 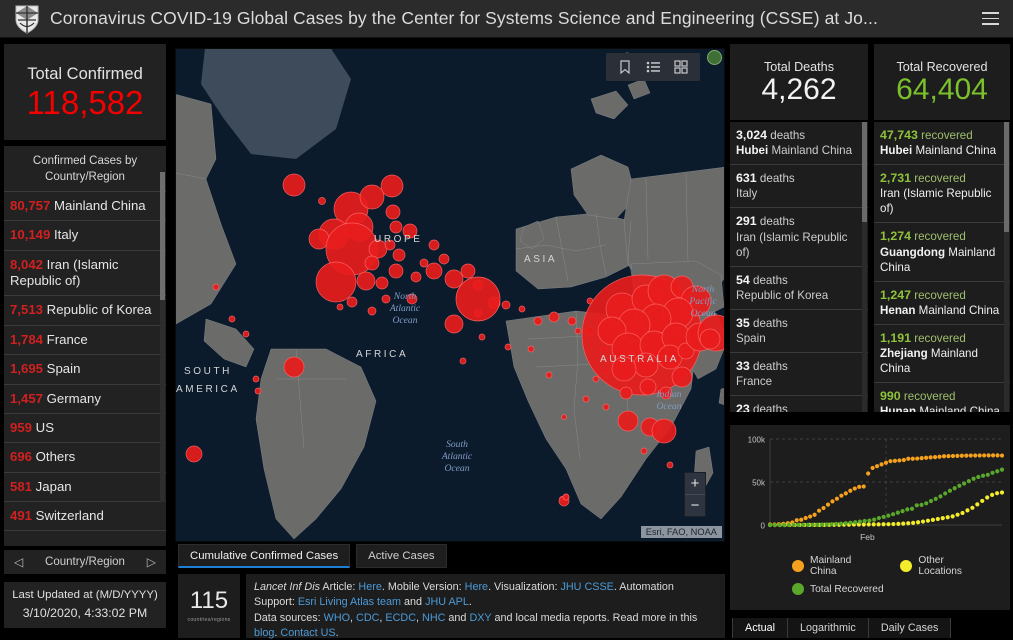 I want to click on country-name: Spain, so click(x=62, y=369).